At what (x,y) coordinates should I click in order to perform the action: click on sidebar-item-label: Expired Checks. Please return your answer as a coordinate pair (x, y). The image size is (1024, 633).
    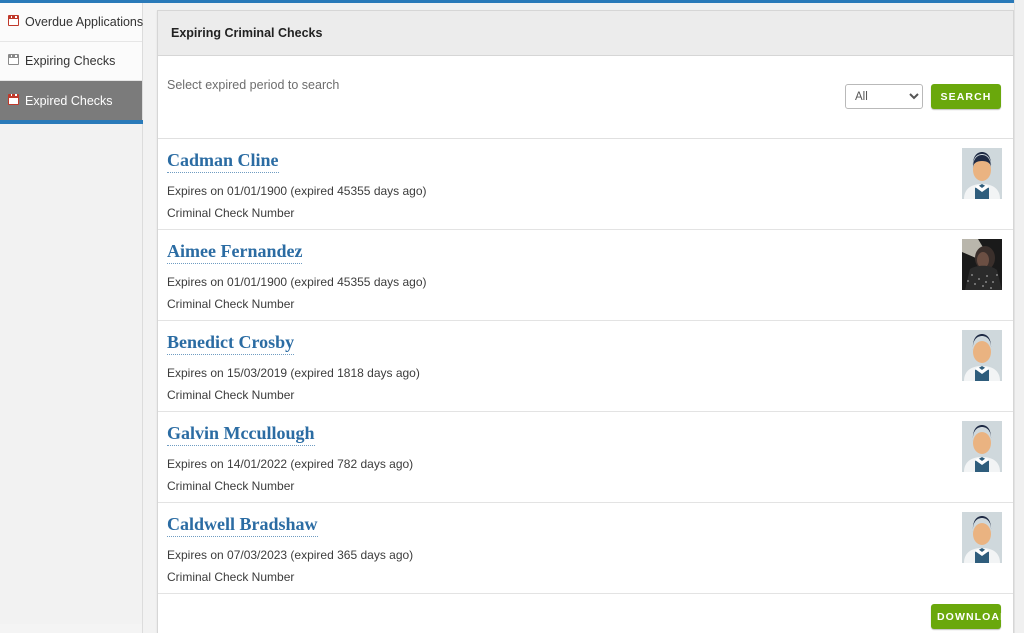
    Looking at the image, I should click on (69, 100).